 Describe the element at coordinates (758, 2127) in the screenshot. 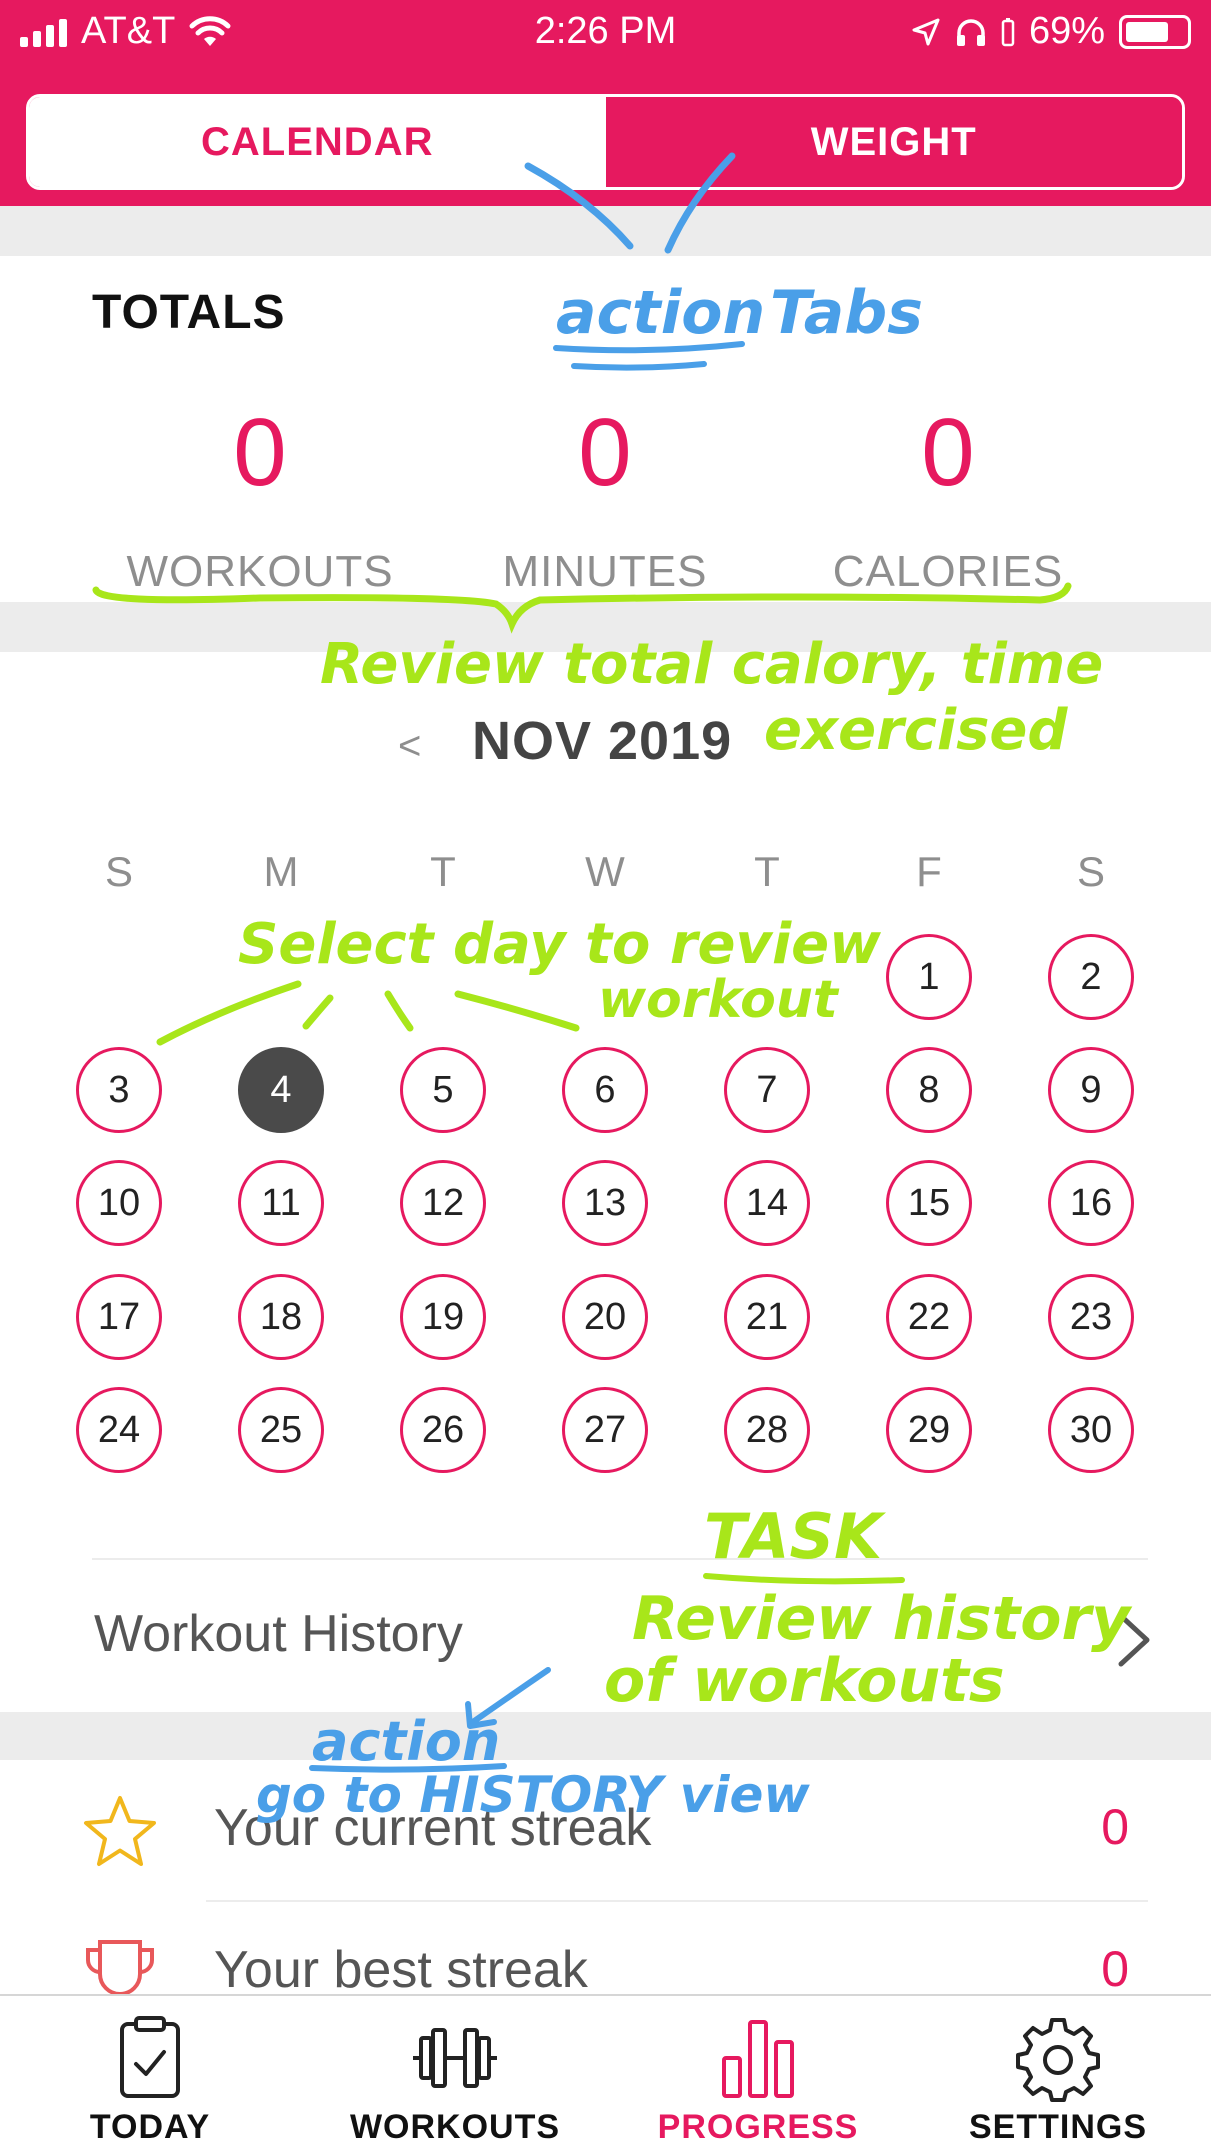

I see `nav-progress-label: PROGRESS` at that location.